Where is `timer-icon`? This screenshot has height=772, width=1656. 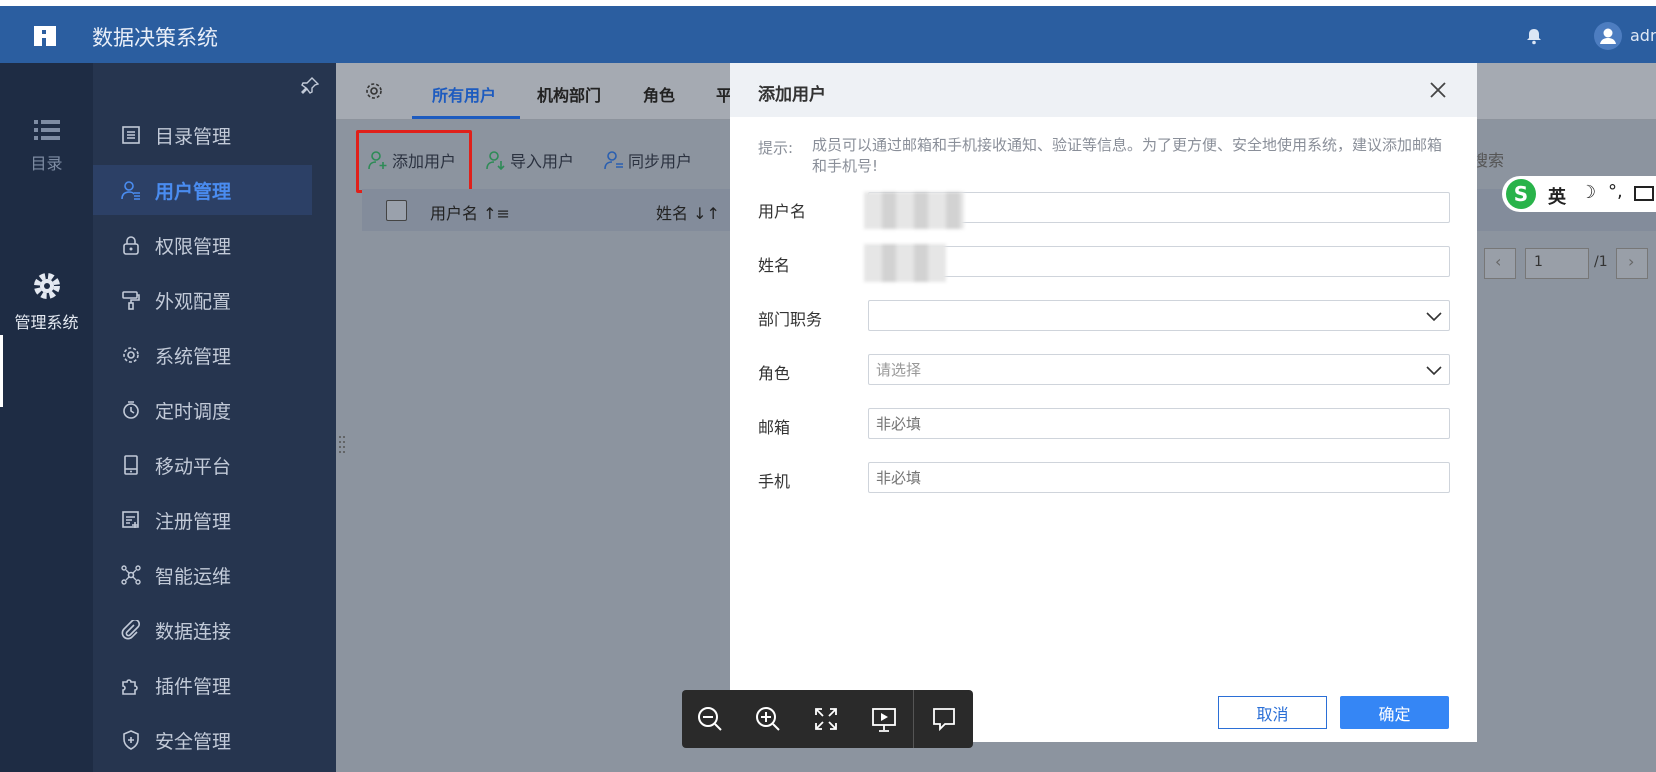 timer-icon is located at coordinates (131, 410).